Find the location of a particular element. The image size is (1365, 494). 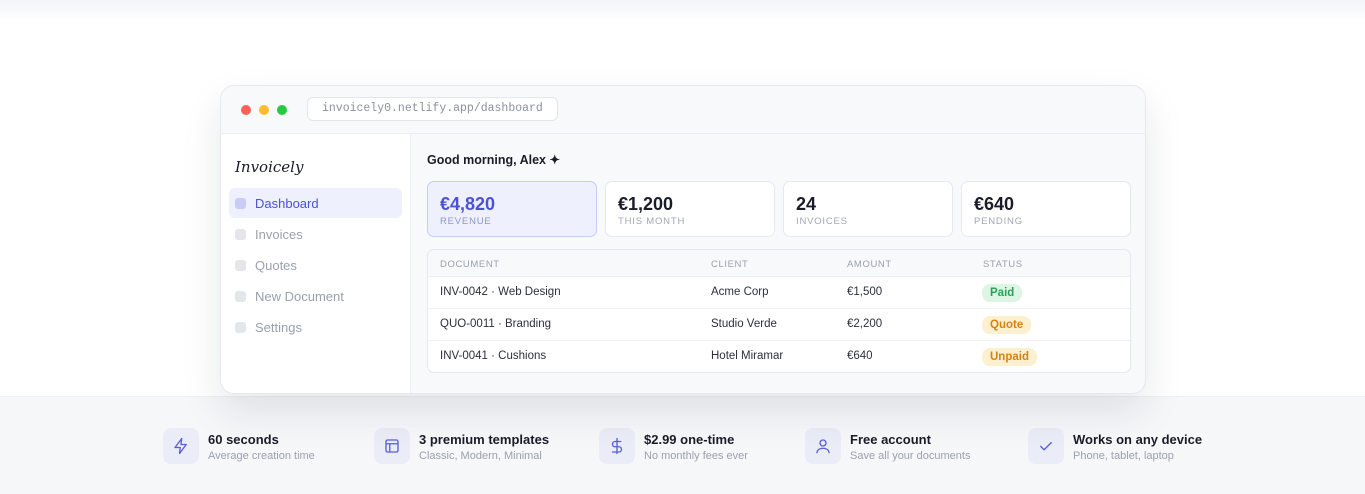

feature-title: 60 seconds is located at coordinates (243, 439).